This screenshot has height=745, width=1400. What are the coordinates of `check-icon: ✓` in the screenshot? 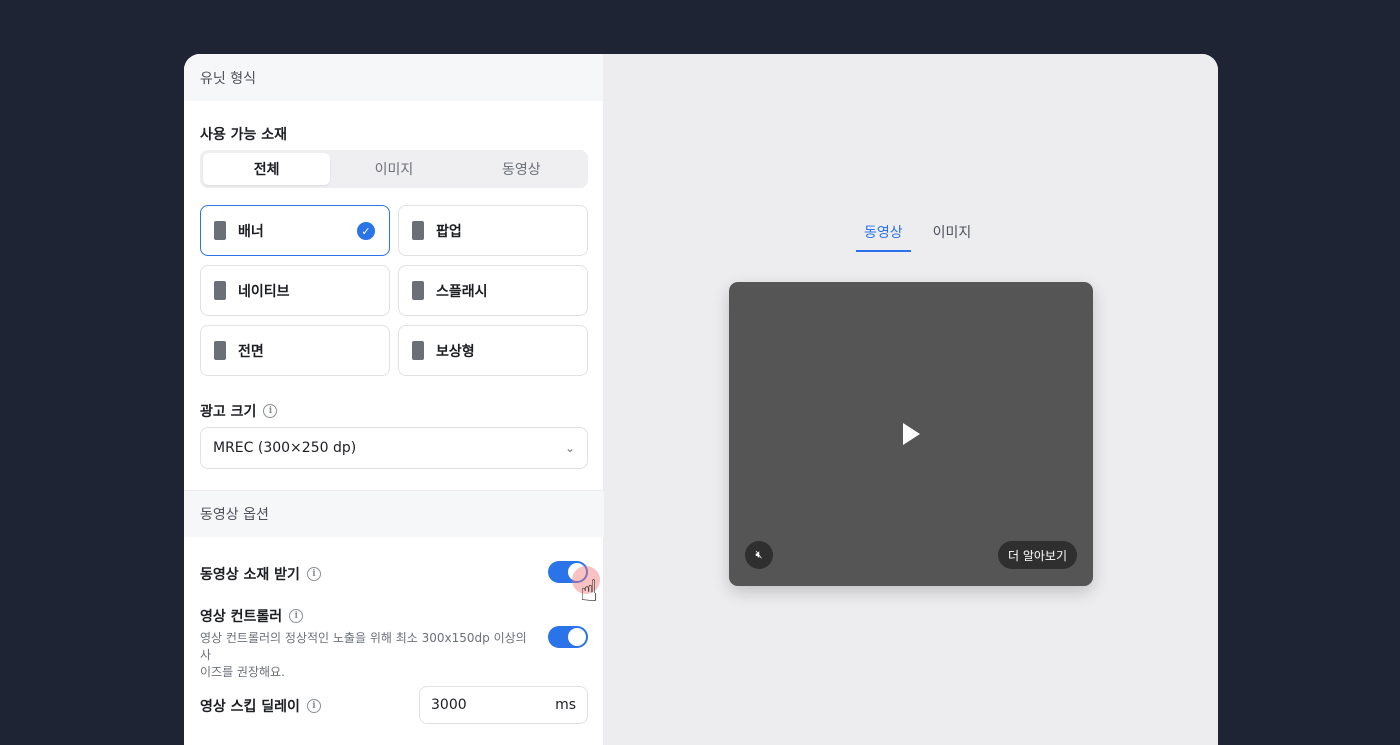 It's located at (366, 231).